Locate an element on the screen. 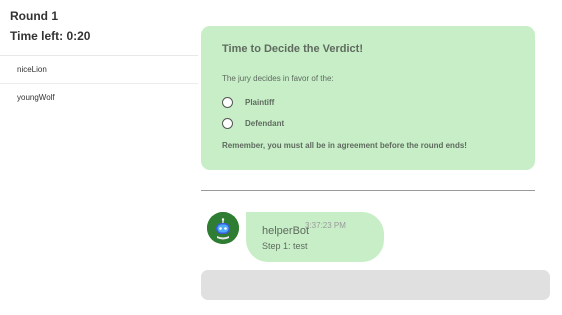 This screenshot has height=315, width=562. message-timestamp: 3:37:23 PM is located at coordinates (325, 225).